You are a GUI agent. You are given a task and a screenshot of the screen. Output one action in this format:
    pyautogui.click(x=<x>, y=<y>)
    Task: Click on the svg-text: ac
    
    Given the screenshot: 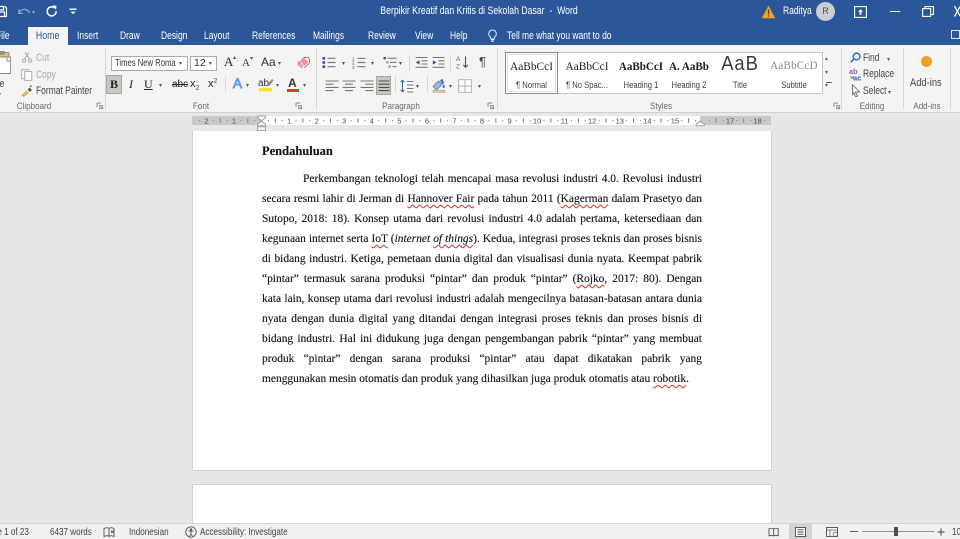 What is the action you would take?
    pyautogui.click(x=857, y=78)
    